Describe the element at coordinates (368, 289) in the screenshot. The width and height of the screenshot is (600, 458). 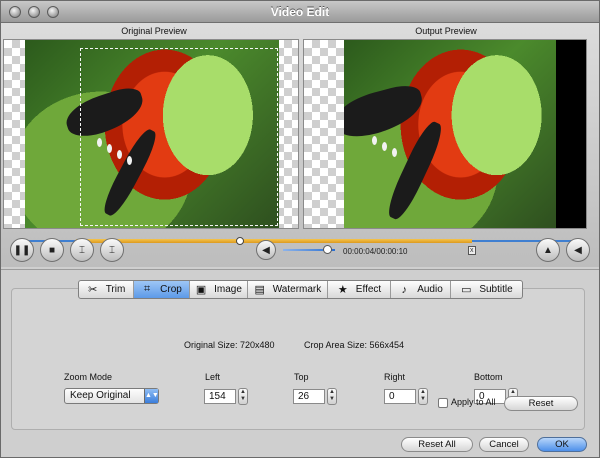
I see `tab-label: Effect` at that location.